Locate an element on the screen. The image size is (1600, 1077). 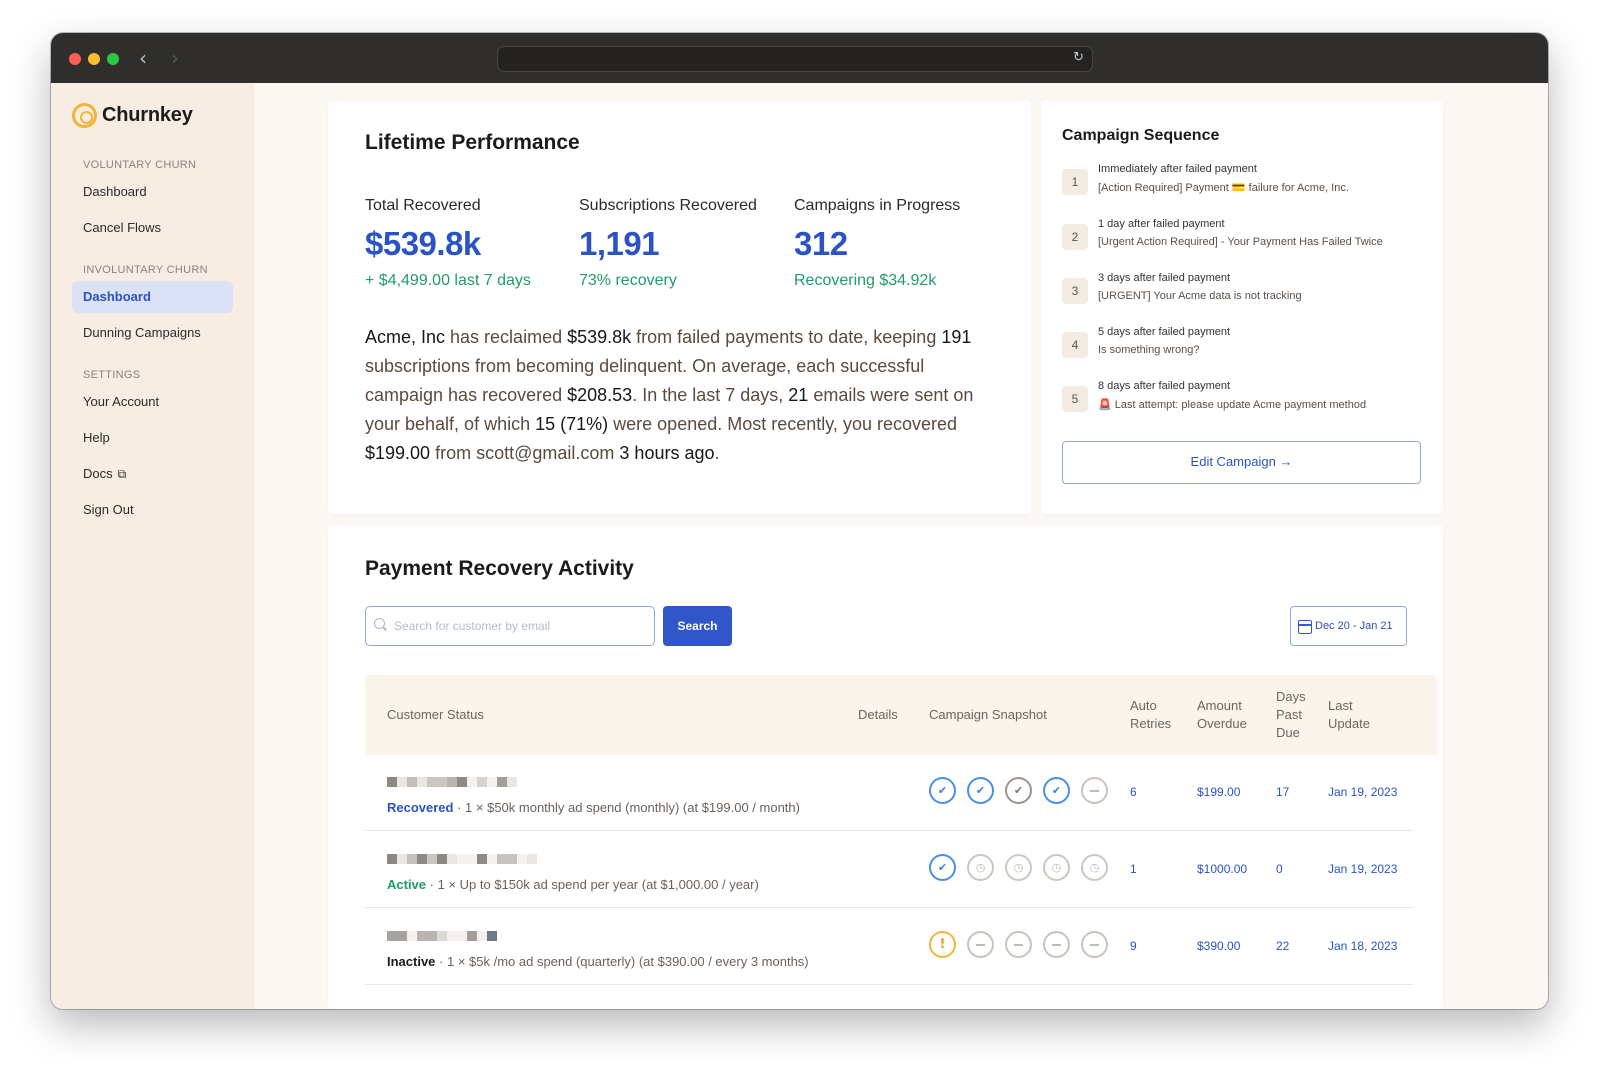
subscriptions-recovered-sub: 73% recovery is located at coordinates (628, 280).